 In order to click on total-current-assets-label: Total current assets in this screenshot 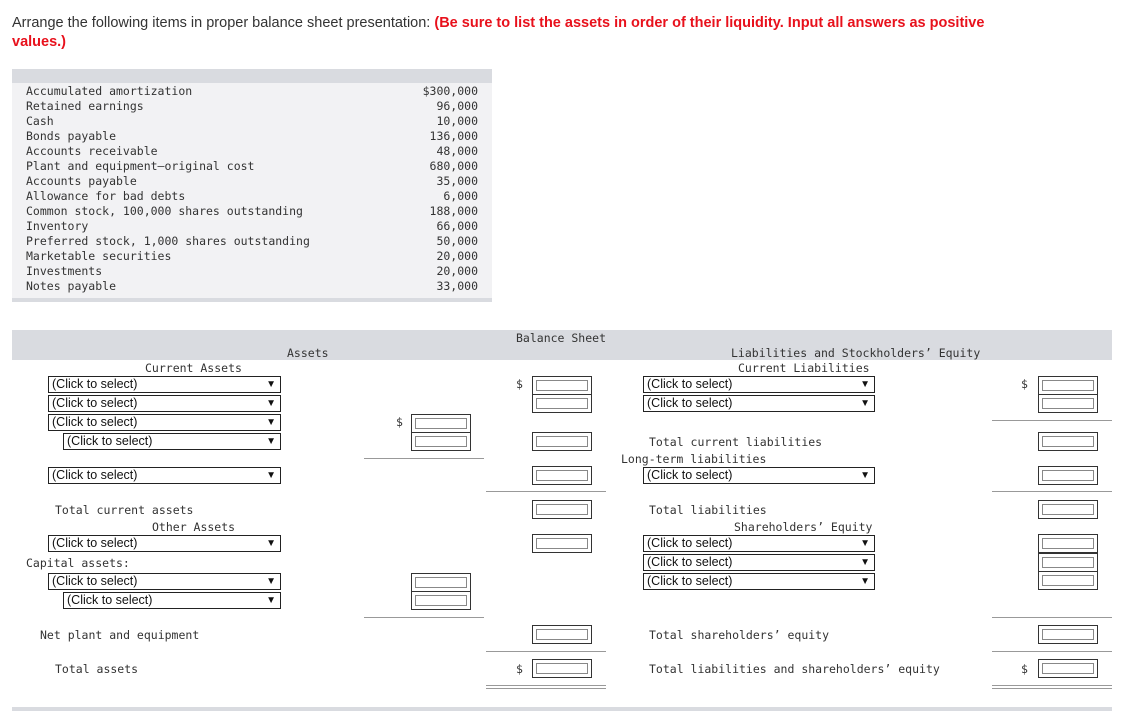, I will do `click(124, 510)`.